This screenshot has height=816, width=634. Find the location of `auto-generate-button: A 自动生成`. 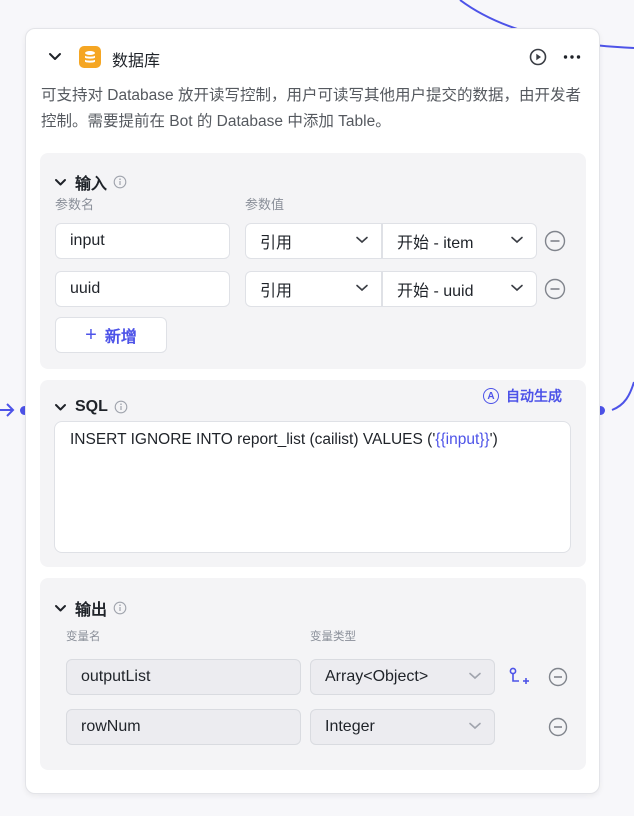

auto-generate-button: A 自动生成 is located at coordinates (522, 396).